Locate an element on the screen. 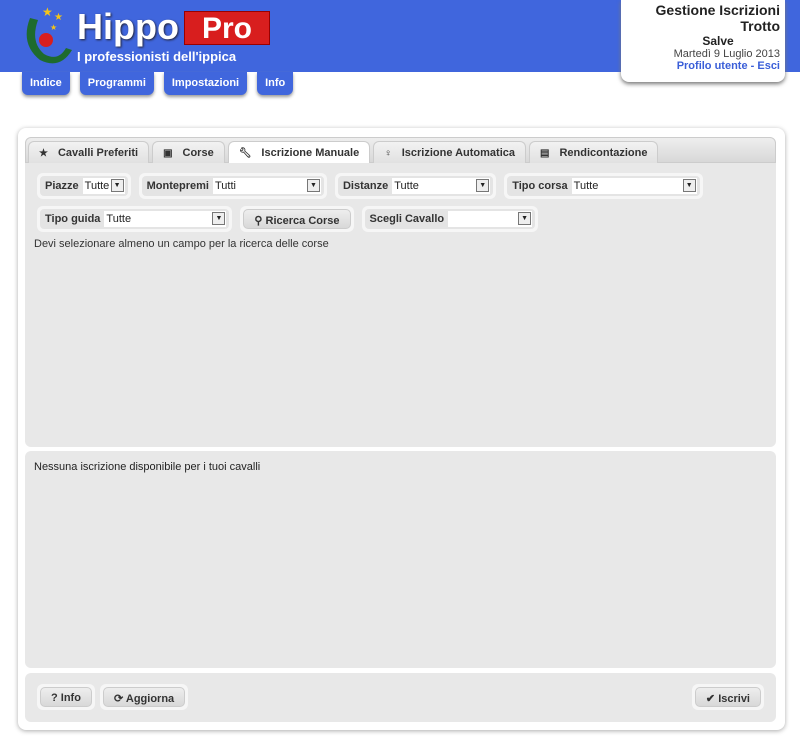 The width and height of the screenshot is (800, 740). montepremi-select: Tutti ▼ is located at coordinates (266, 186).